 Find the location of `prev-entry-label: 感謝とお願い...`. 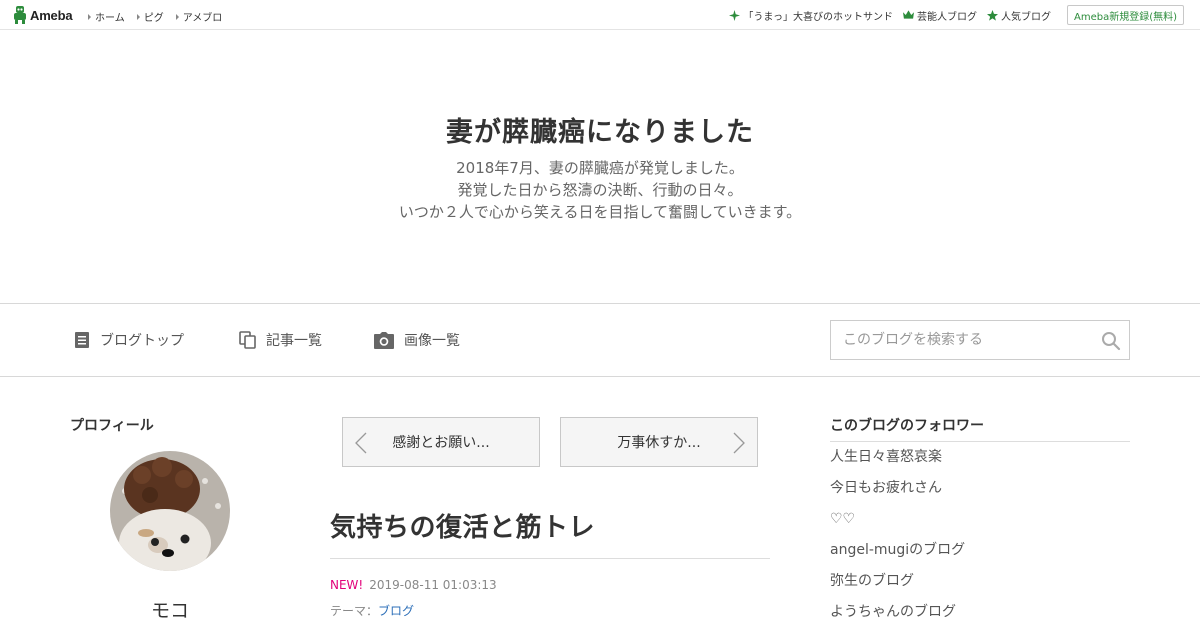

prev-entry-label: 感謝とお願い... is located at coordinates (441, 443).